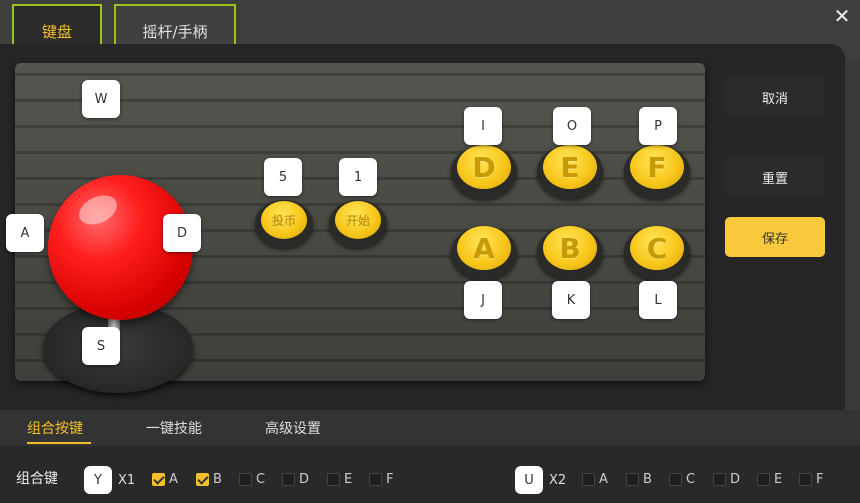  I want to click on key-button-a: J, so click(483, 300).